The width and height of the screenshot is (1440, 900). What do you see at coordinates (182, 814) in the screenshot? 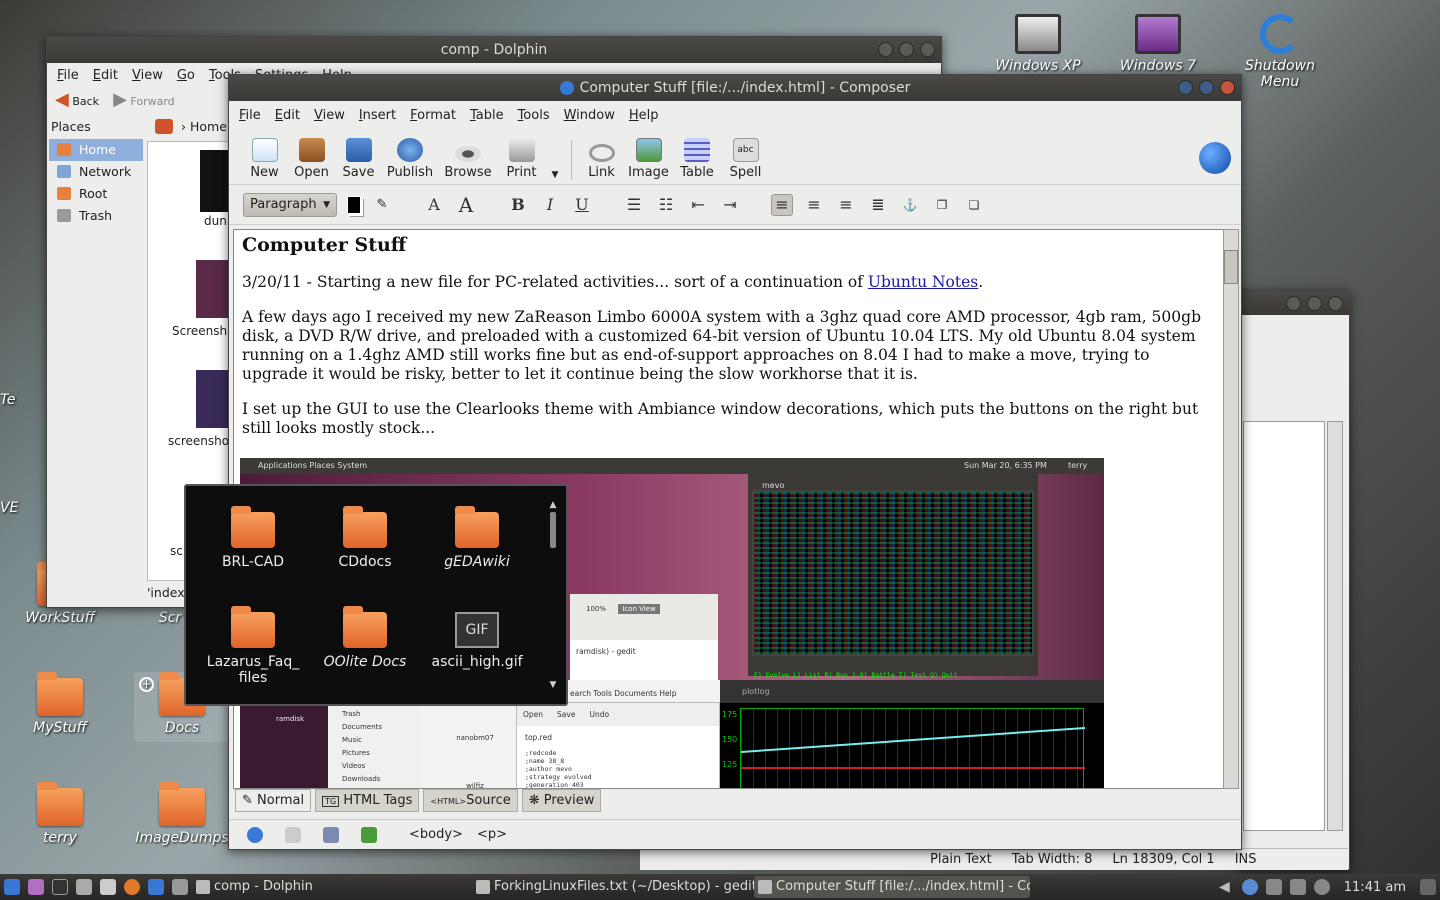
I see `imagedumps-folder: ImageDumps` at bounding box center [182, 814].